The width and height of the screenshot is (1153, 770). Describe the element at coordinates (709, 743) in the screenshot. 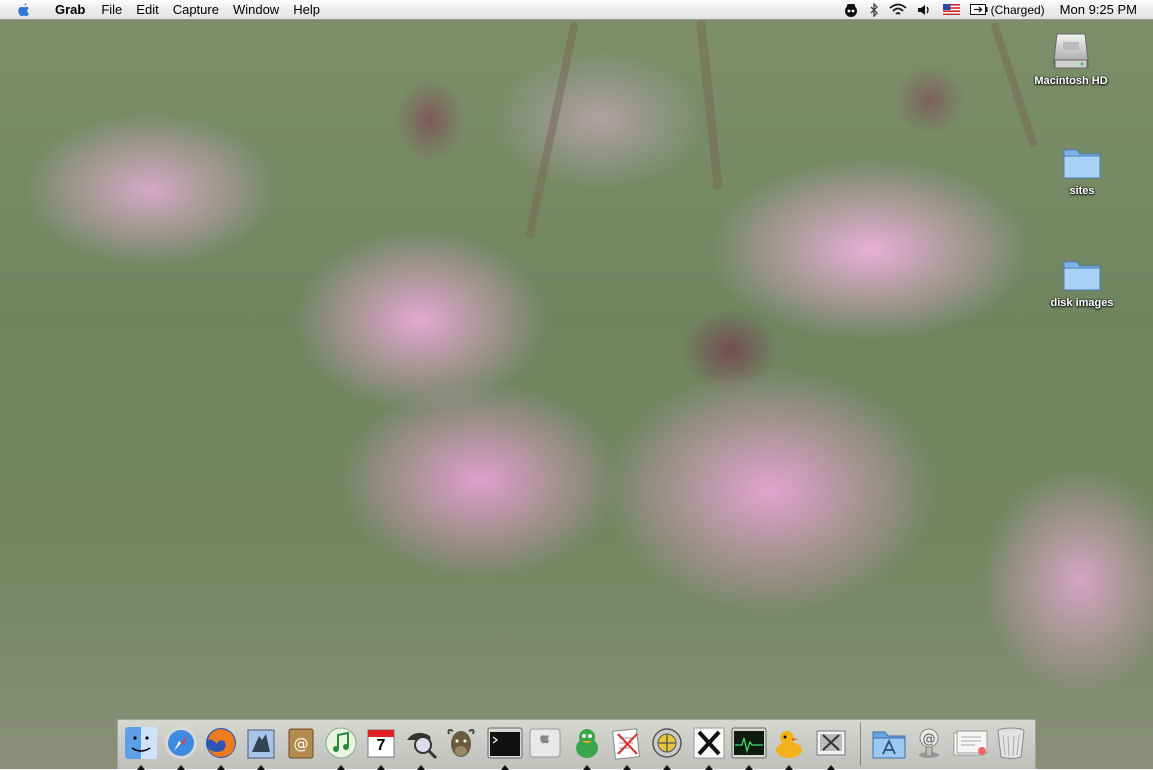

I see `x11-icon` at that location.